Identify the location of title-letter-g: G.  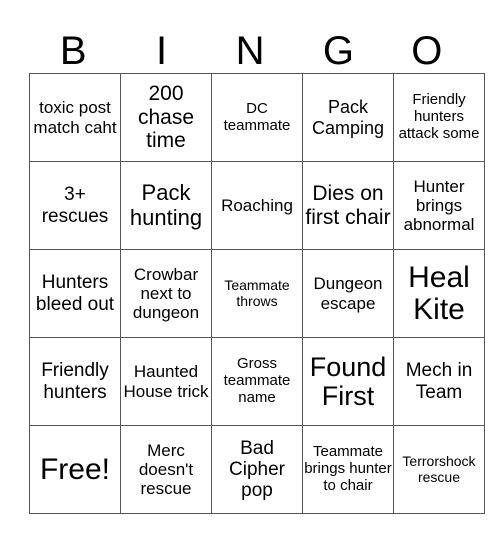
(338, 51).